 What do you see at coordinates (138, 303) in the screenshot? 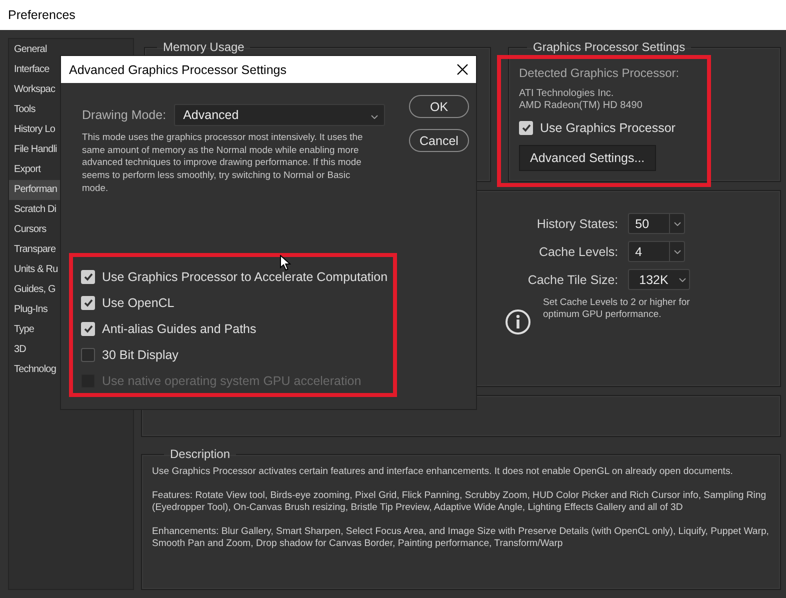
I see `checkbox-label: Use OpenCL` at bounding box center [138, 303].